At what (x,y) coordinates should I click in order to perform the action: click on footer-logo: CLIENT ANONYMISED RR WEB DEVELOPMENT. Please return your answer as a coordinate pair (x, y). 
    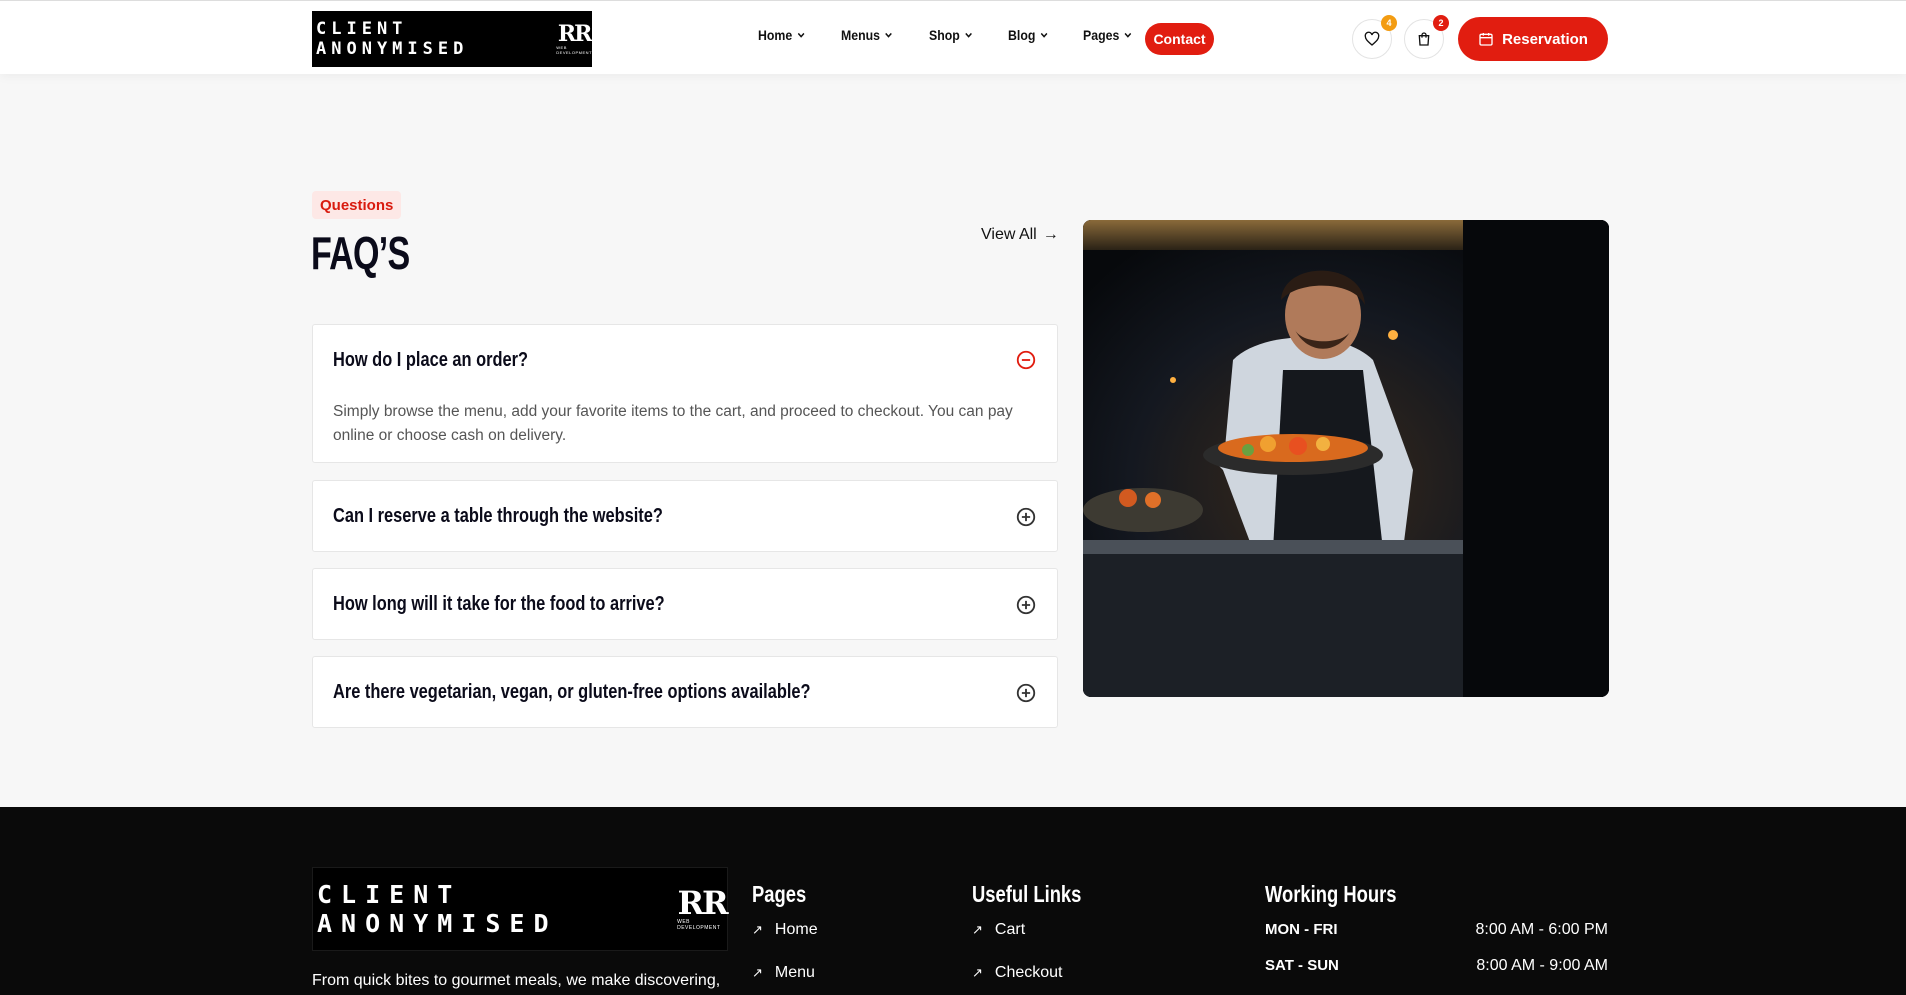
    Looking at the image, I should click on (520, 909).